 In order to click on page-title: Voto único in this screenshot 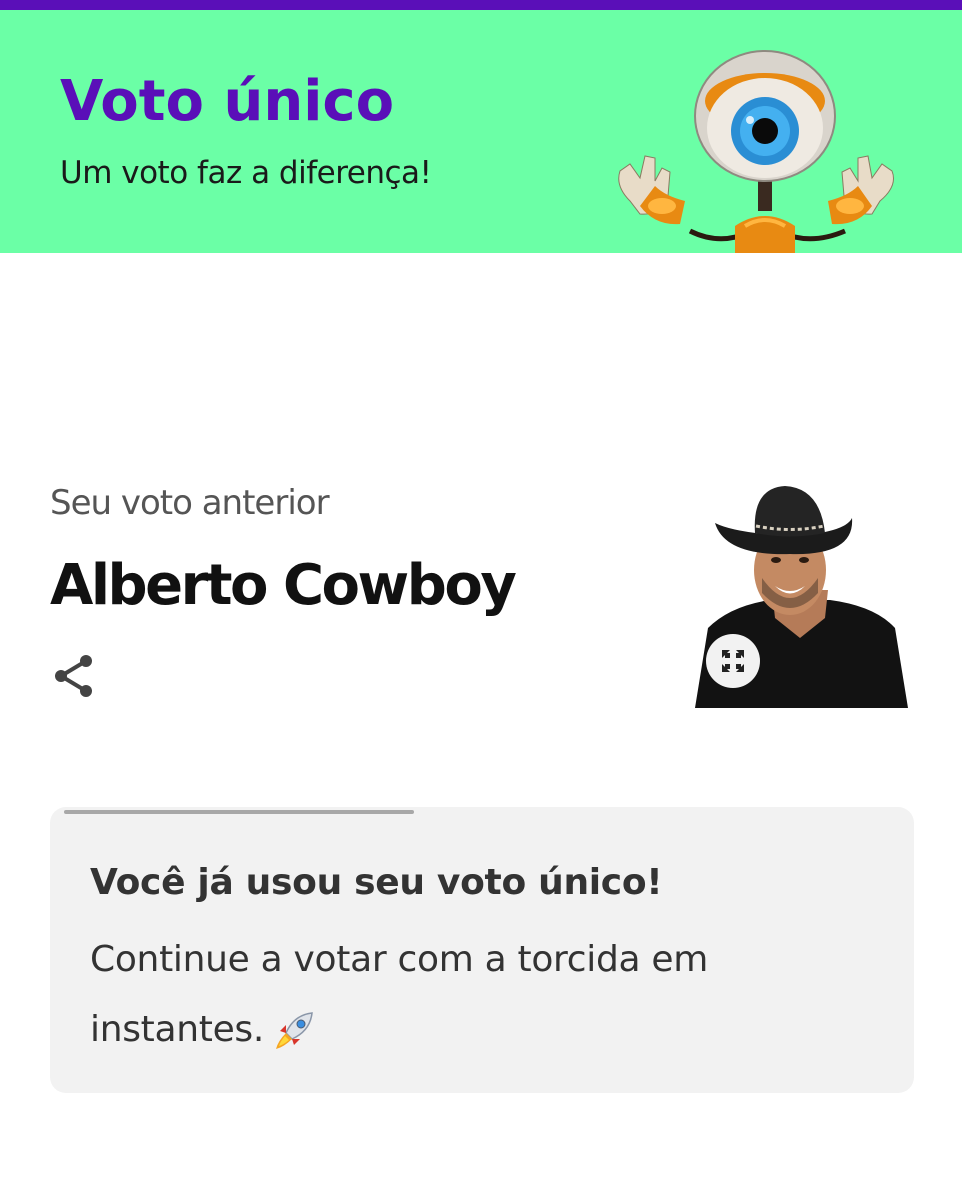, I will do `click(227, 101)`.